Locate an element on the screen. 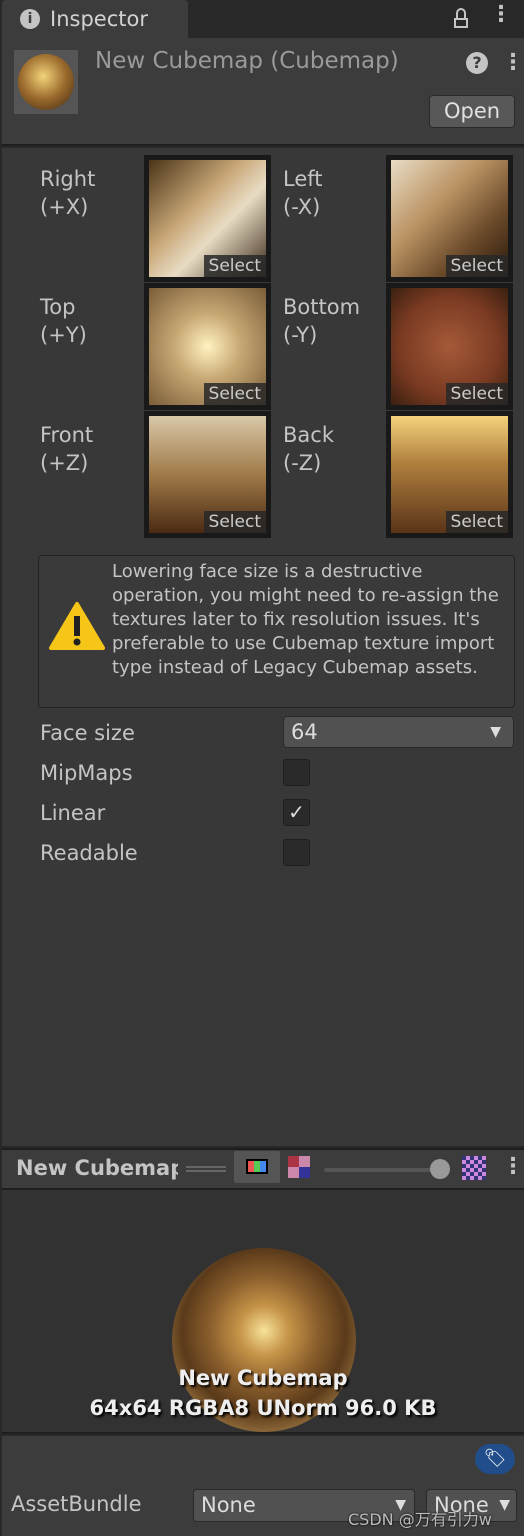  face-name: Top is located at coordinates (58, 307).